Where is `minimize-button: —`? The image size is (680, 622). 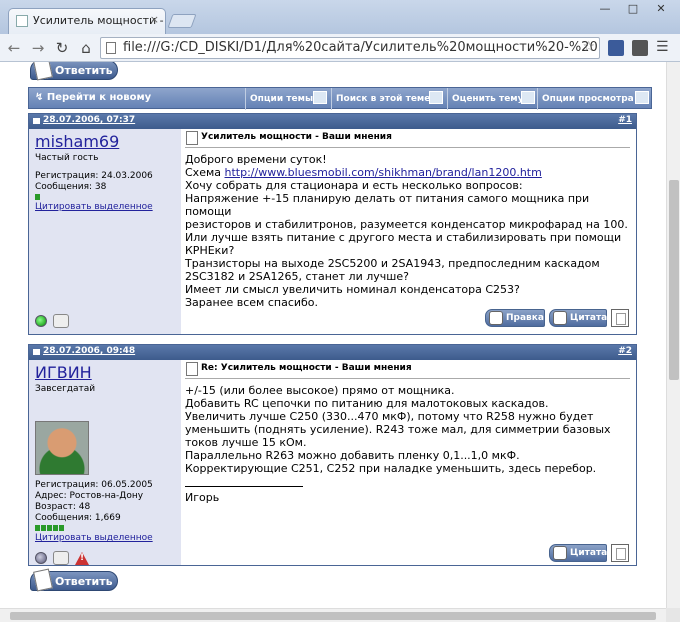
minimize-button: — is located at coordinates (605, 9).